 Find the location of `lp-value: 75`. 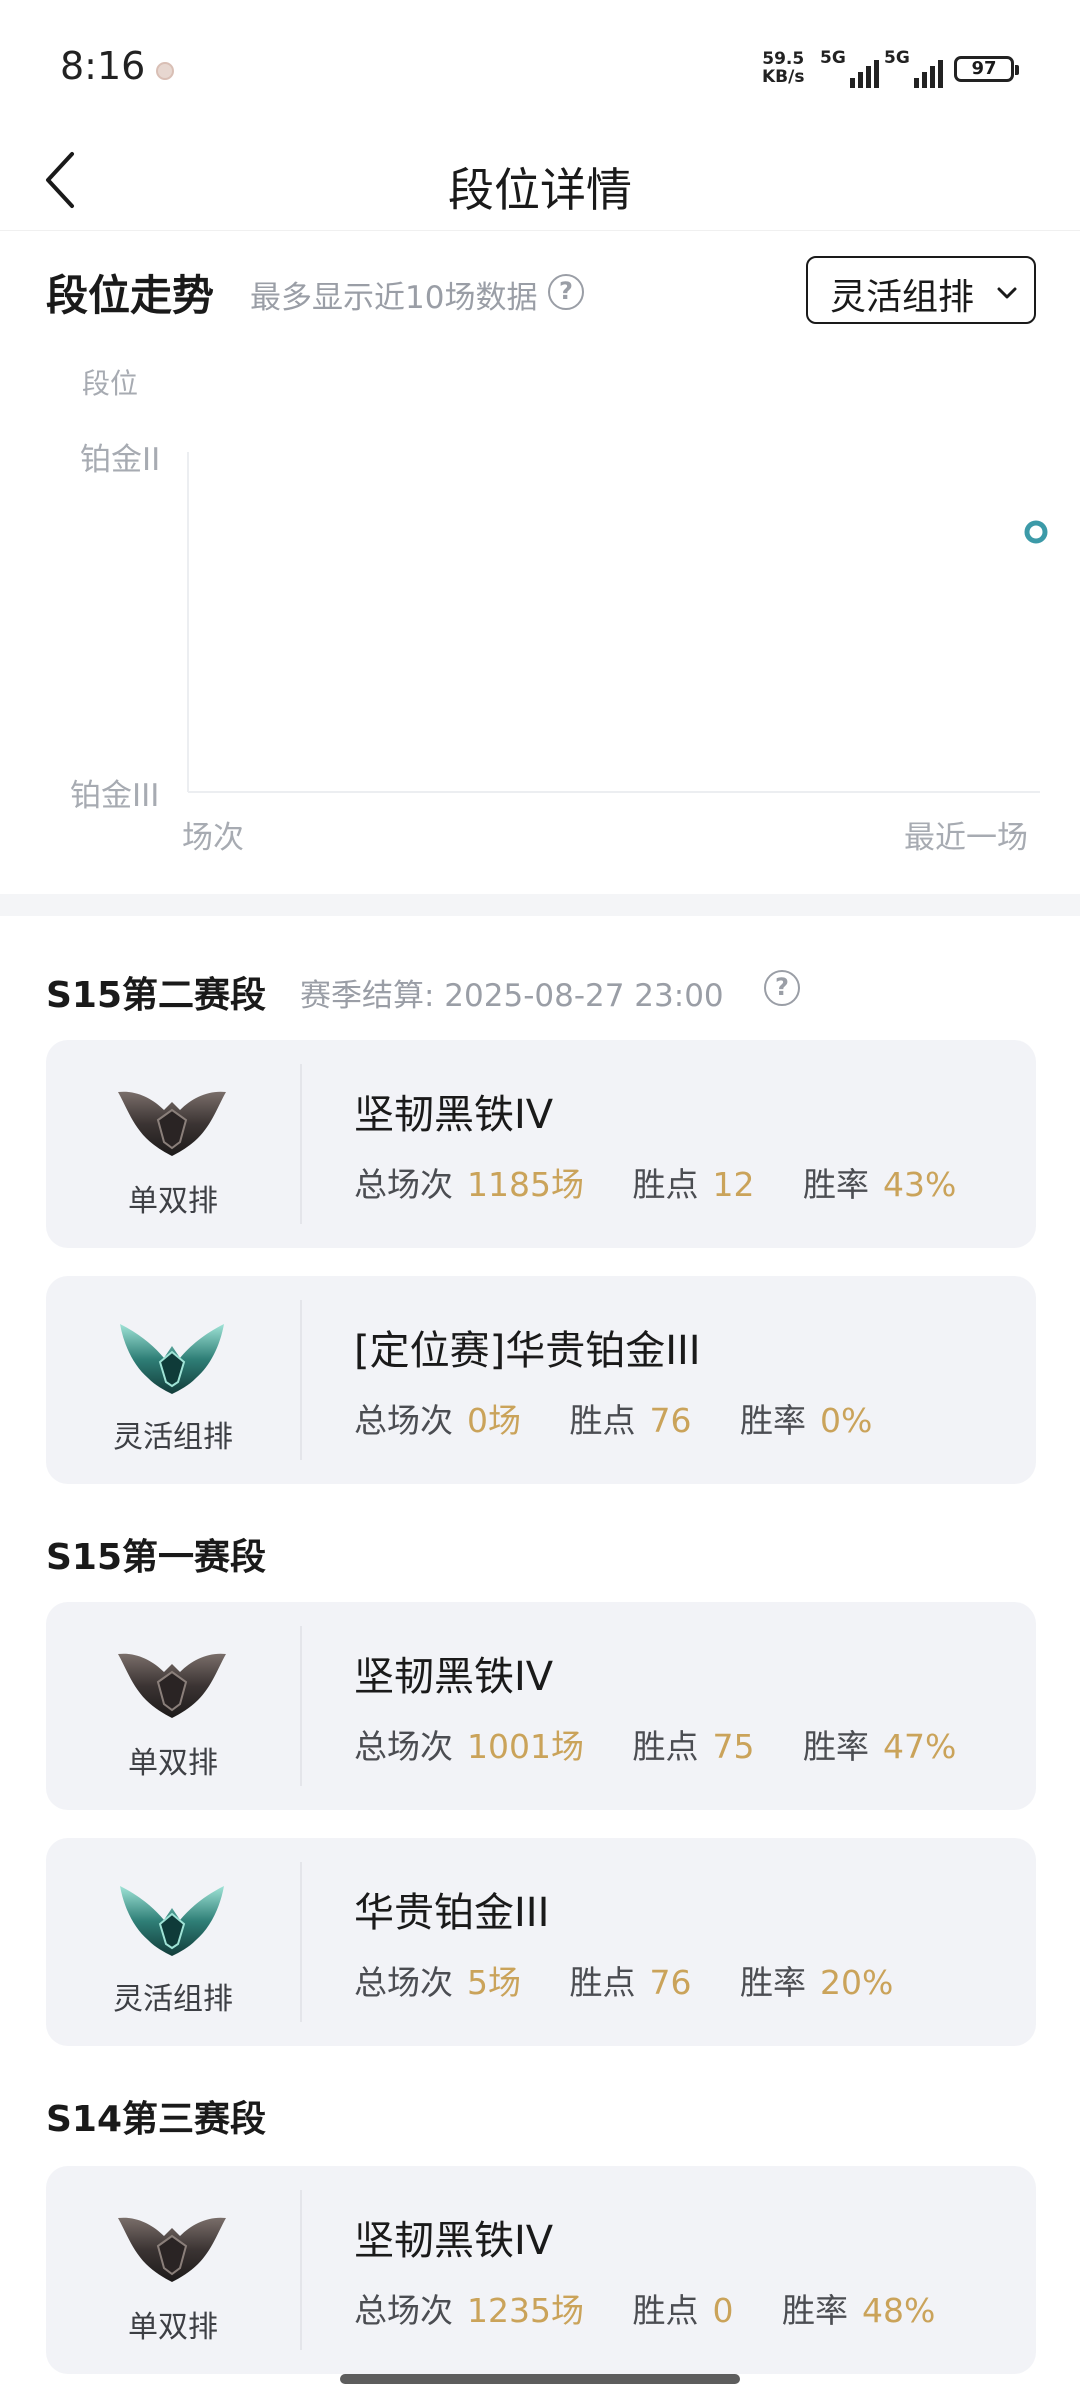

lp-value: 75 is located at coordinates (733, 1746).